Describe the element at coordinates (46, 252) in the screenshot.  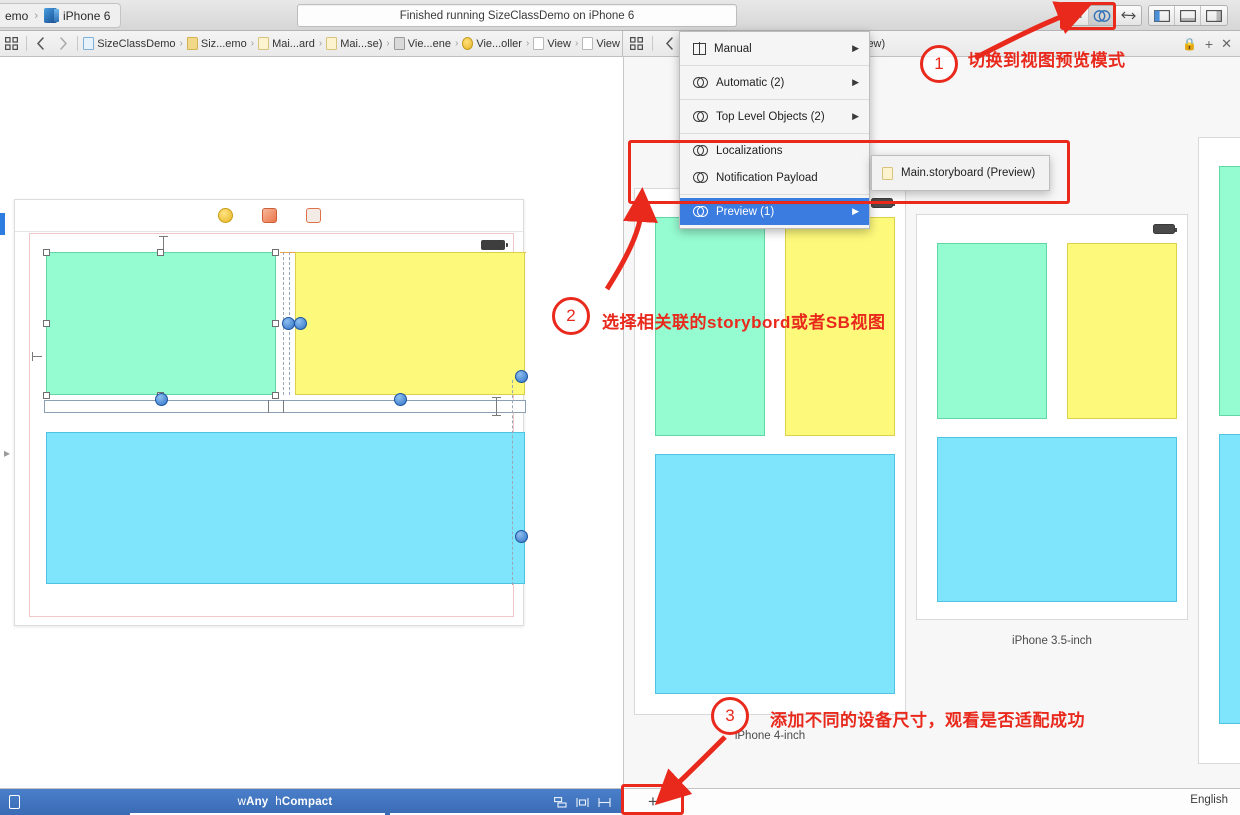
I see `resize-handle-tl` at that location.